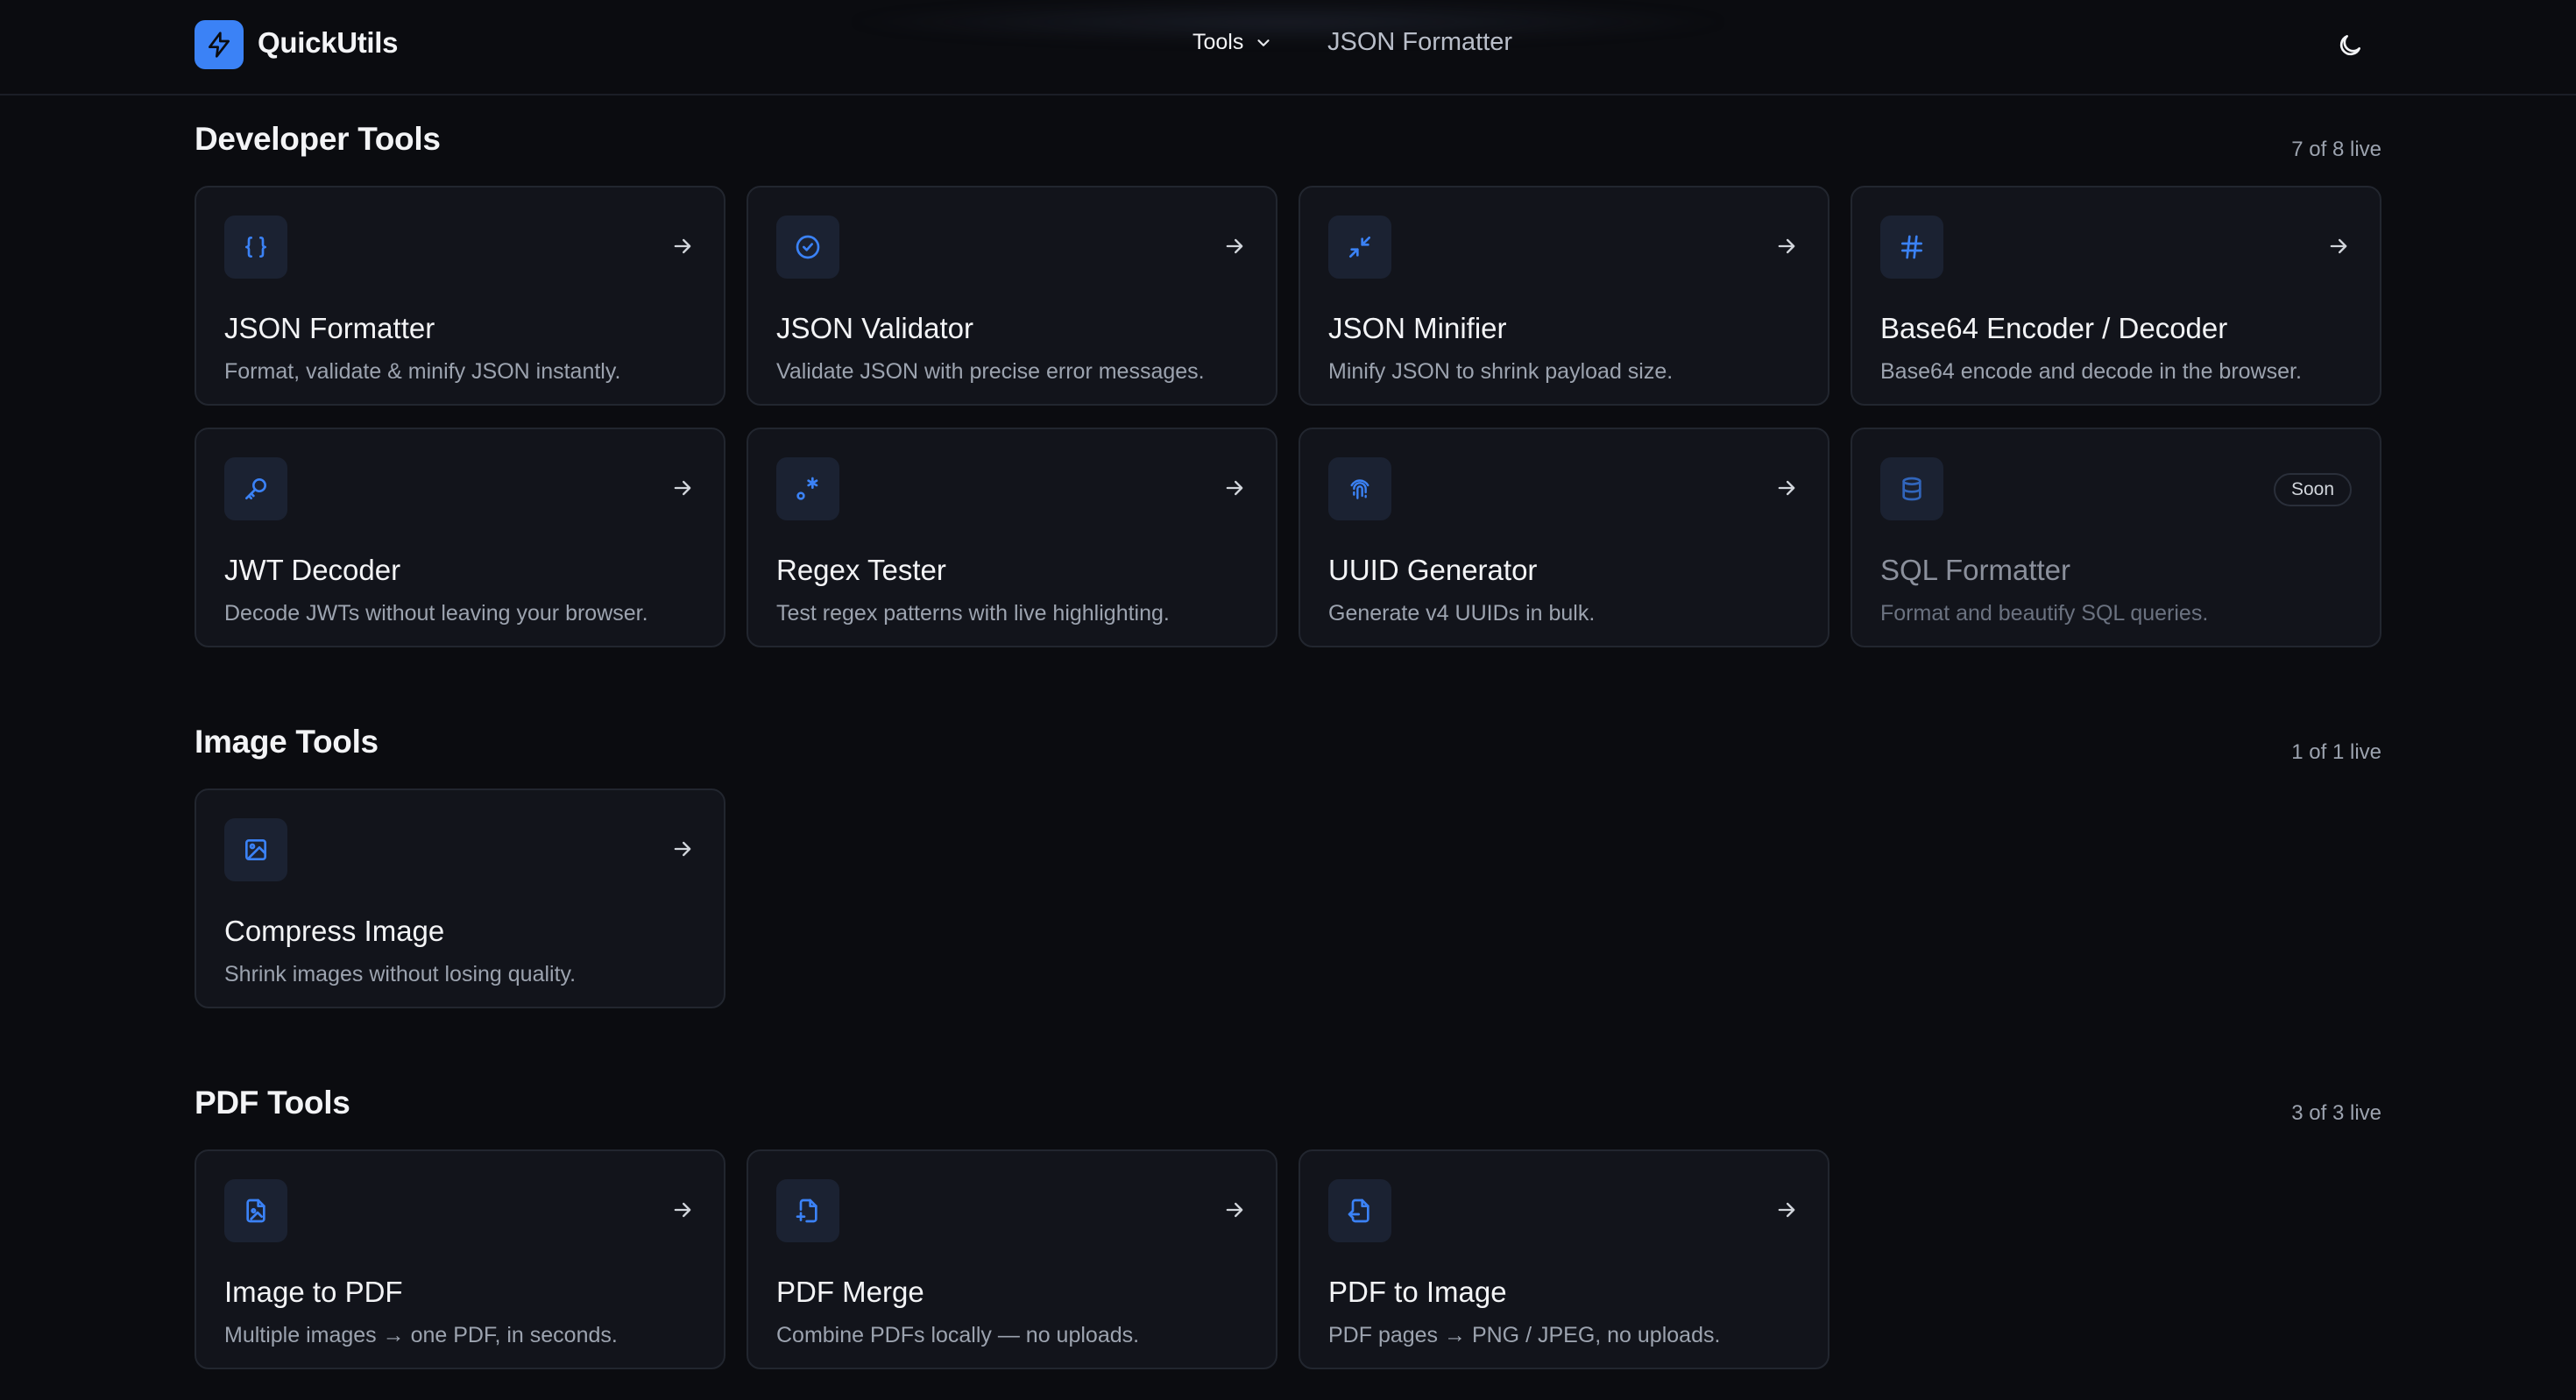 This screenshot has width=2576, height=1400. Describe the element at coordinates (958, 1335) in the screenshot. I see `card-description: Combine PDFs locally — no uploads.` at that location.